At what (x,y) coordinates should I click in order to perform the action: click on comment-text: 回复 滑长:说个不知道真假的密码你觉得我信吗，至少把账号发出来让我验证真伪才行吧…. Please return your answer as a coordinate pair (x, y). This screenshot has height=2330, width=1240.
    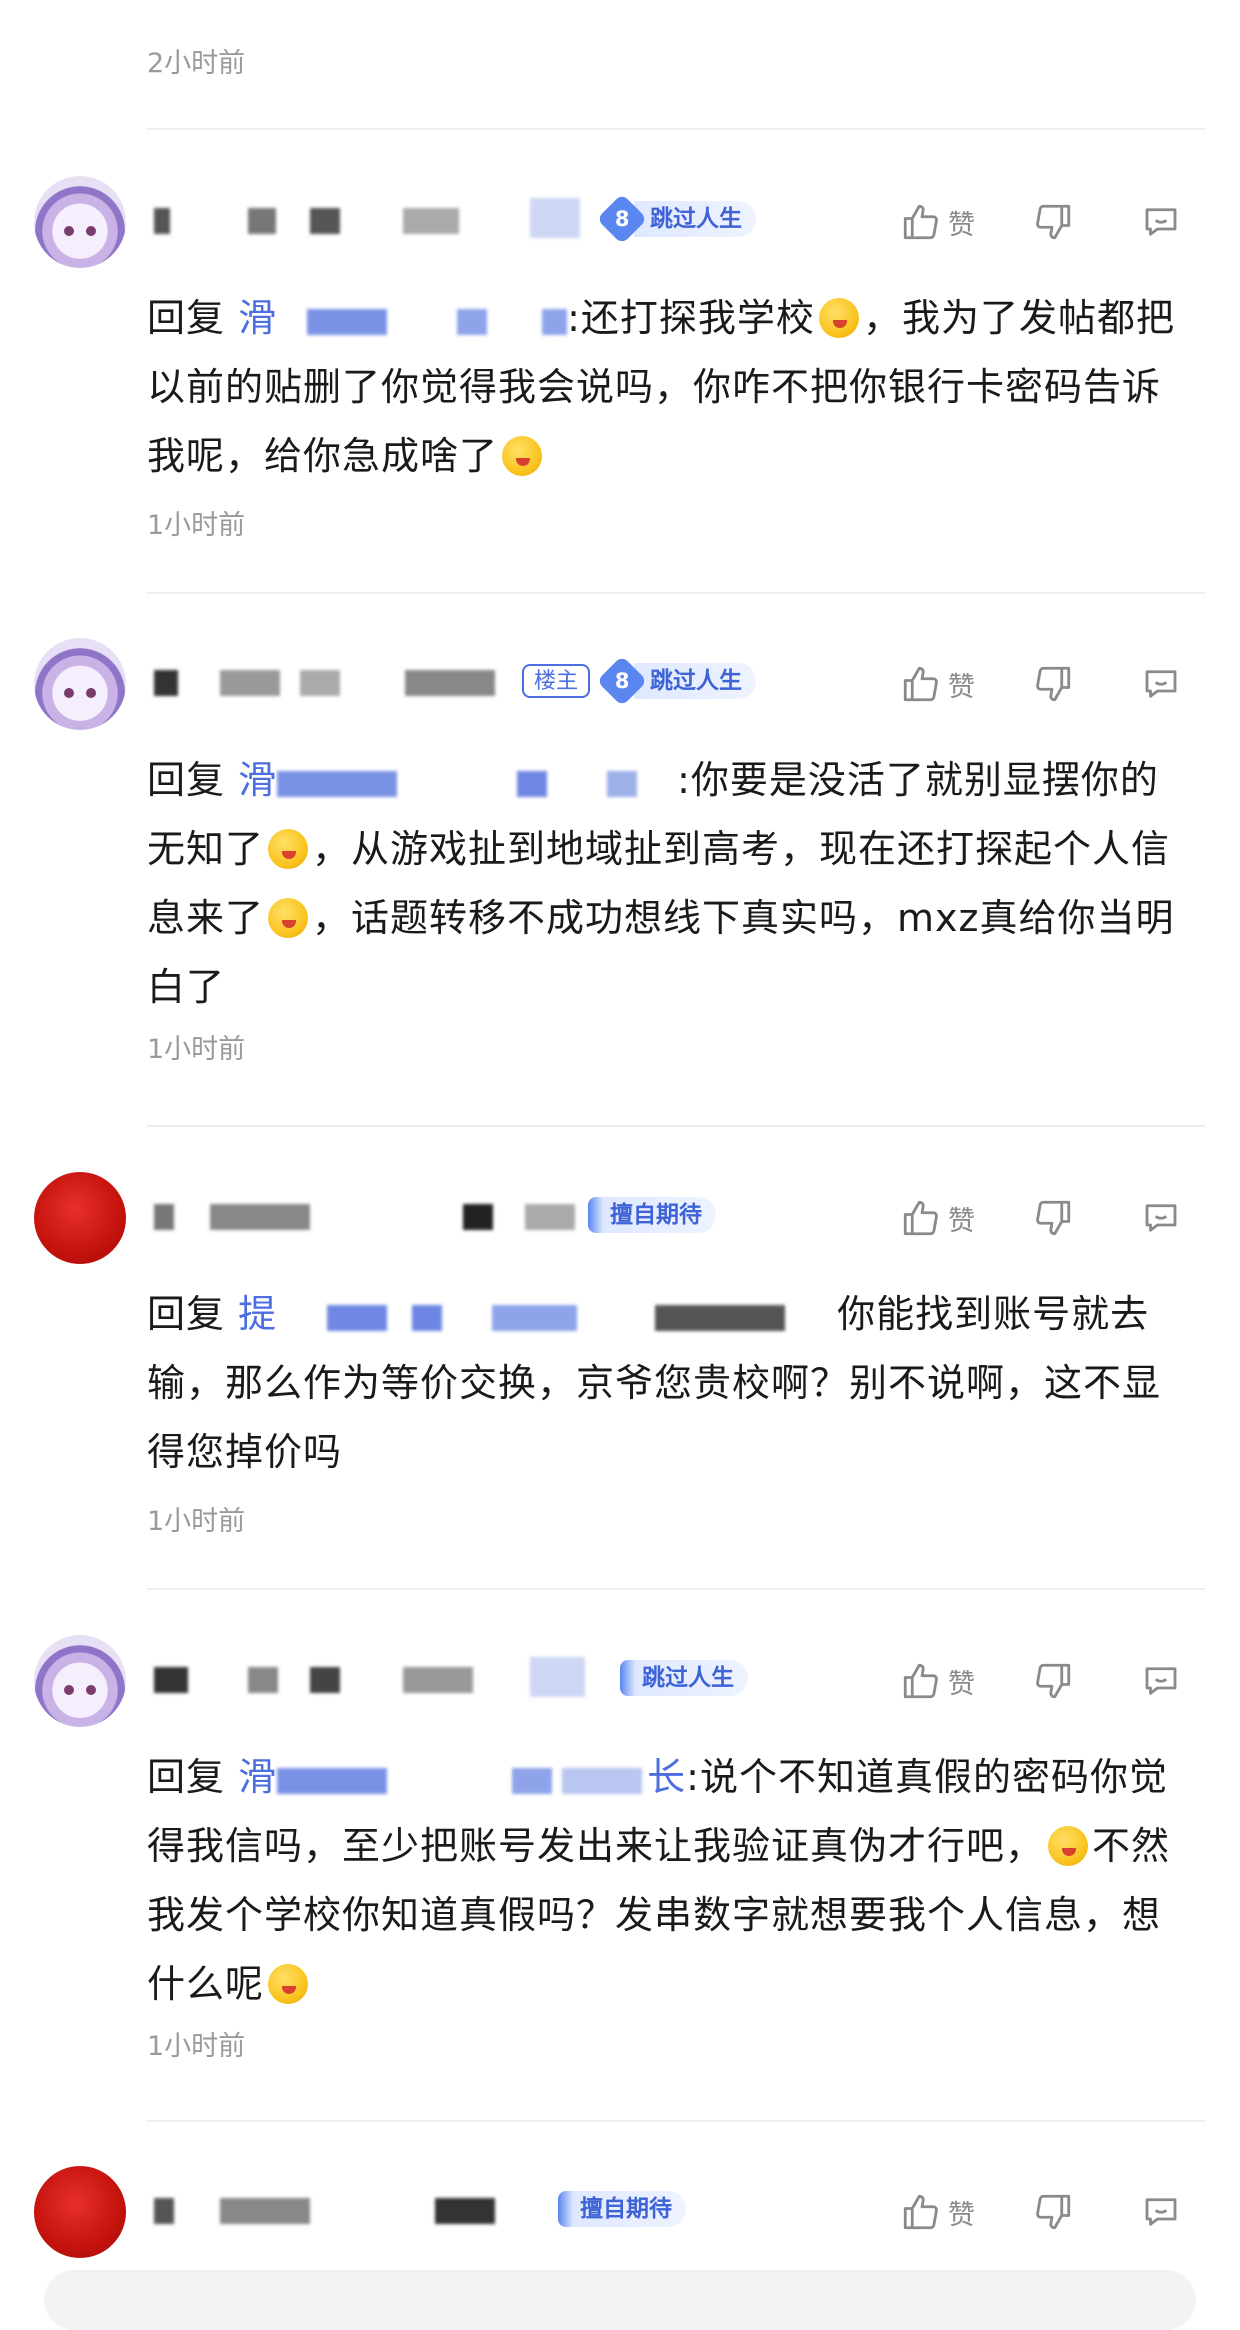
    Looking at the image, I should click on (672, 1881).